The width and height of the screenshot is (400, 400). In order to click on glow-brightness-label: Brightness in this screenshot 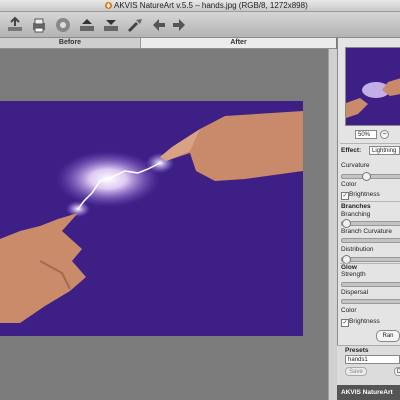, I will do `click(364, 321)`.